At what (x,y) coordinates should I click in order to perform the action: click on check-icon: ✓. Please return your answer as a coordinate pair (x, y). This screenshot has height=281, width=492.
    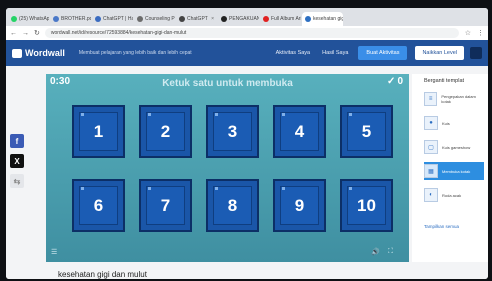
    Looking at the image, I should click on (391, 81).